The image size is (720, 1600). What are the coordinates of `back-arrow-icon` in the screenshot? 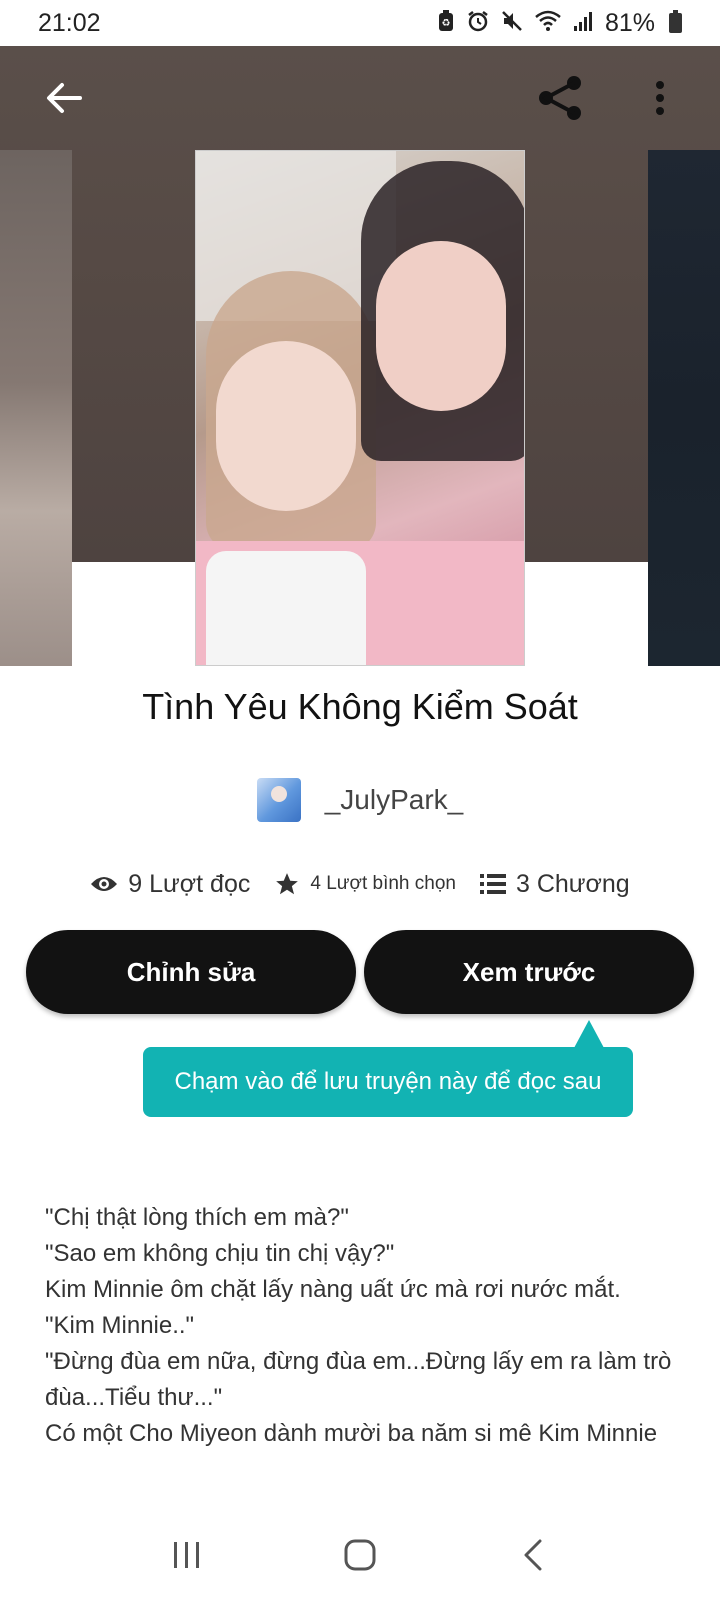 It's located at (64, 98).